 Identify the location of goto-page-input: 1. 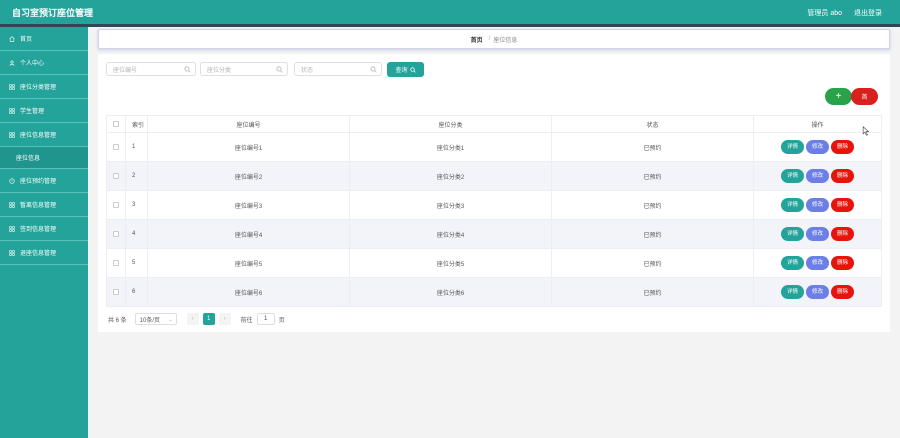
(265, 319).